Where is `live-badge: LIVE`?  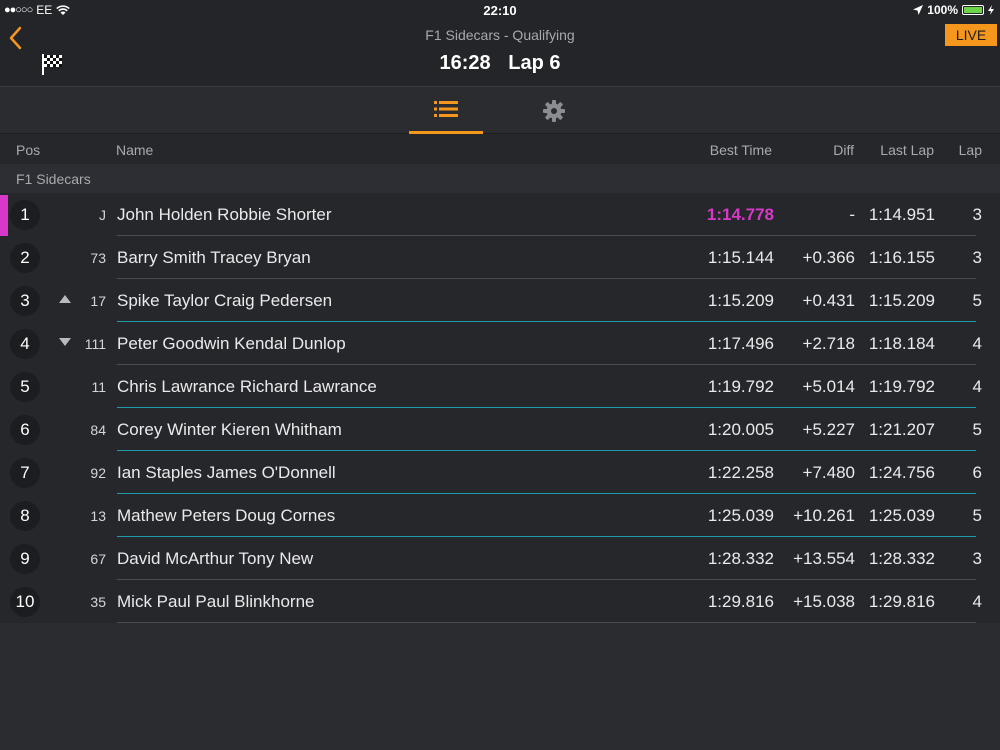 live-badge: LIVE is located at coordinates (971, 35).